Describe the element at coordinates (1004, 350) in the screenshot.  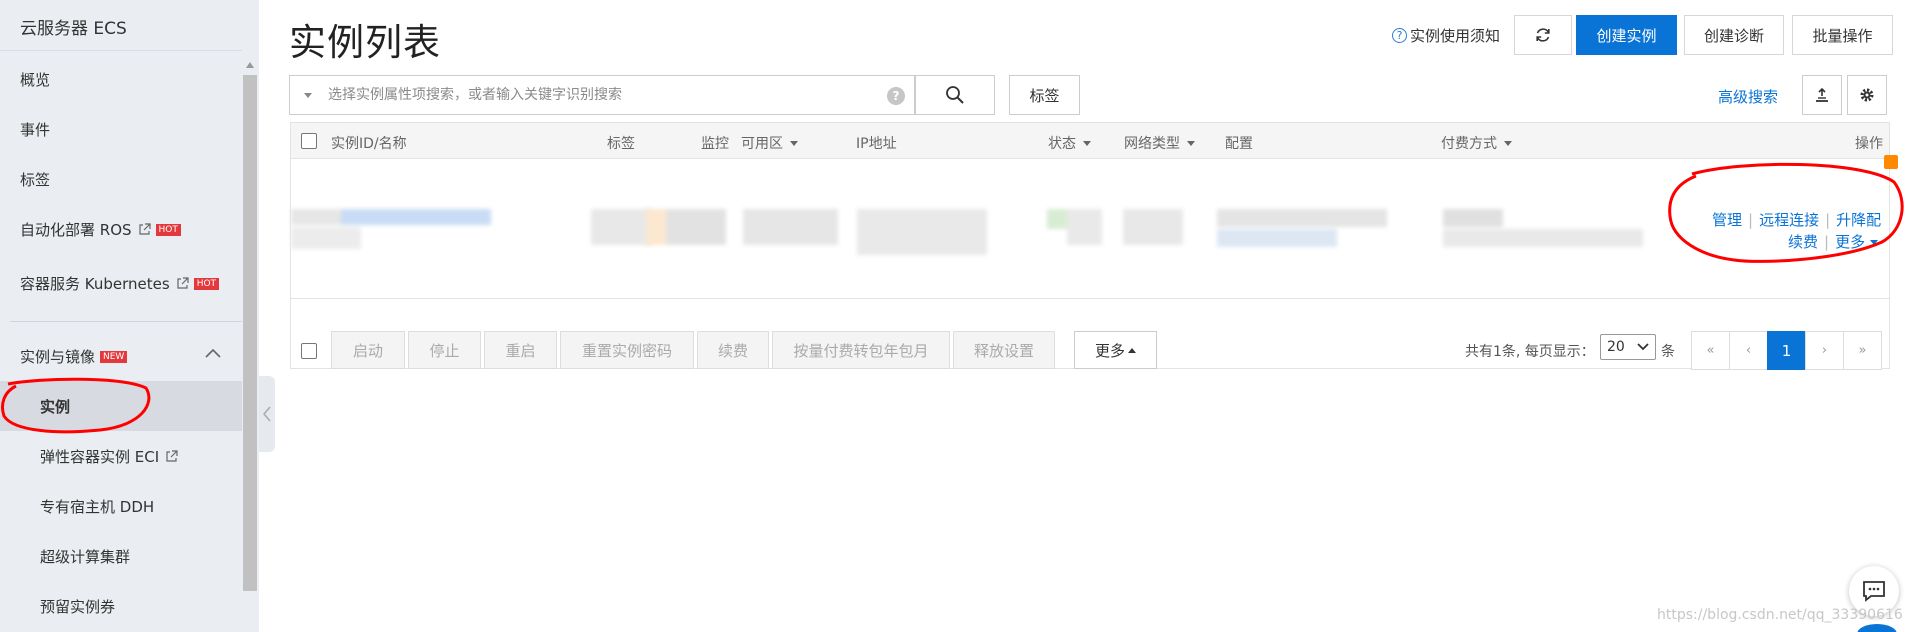
I see `release-settings-button: 释放设置` at that location.